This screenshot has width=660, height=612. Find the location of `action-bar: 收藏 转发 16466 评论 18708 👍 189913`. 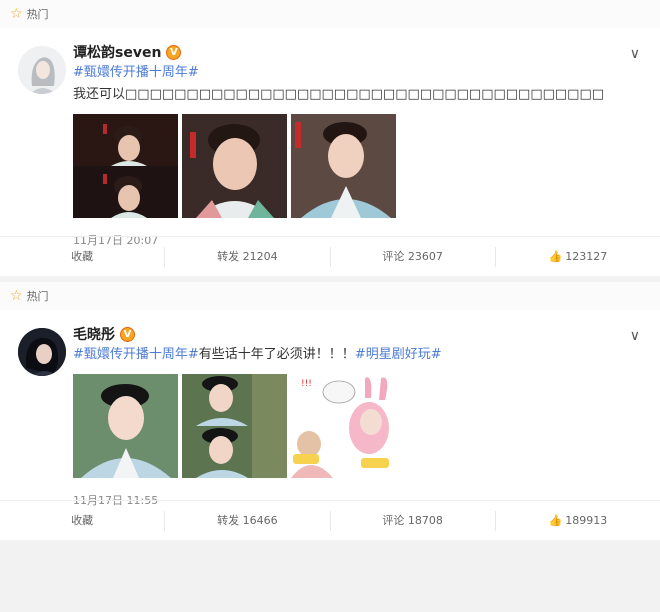

action-bar: 收藏 转发 16466 评论 18708 👍 189913 is located at coordinates (330, 520).